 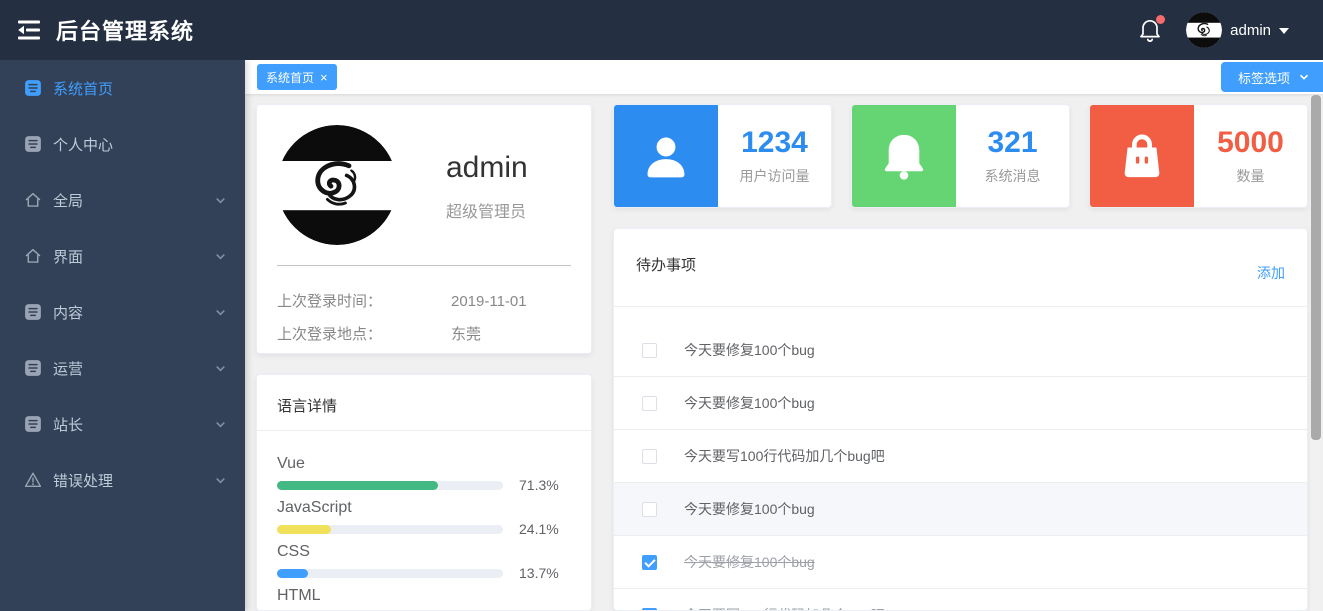 I want to click on app-title: 后台管理系统, so click(x=125, y=31).